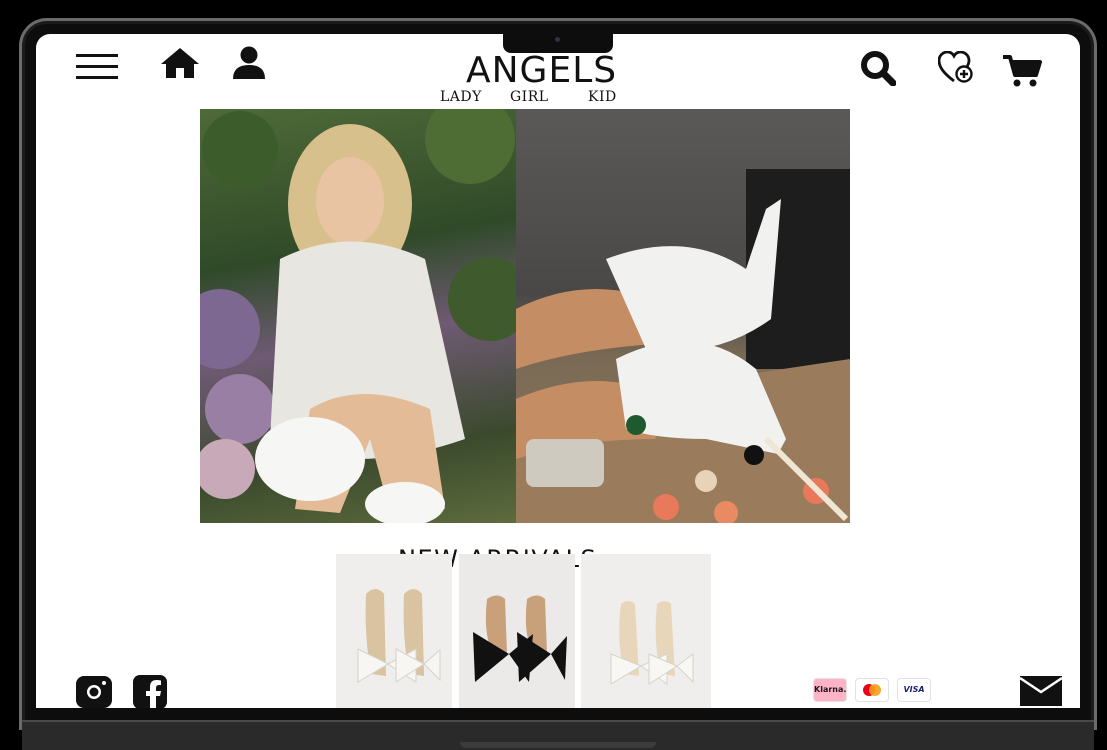 The width and height of the screenshot is (1107, 750). Describe the element at coordinates (872, 690) in the screenshot. I see `mastercard-badge` at that location.